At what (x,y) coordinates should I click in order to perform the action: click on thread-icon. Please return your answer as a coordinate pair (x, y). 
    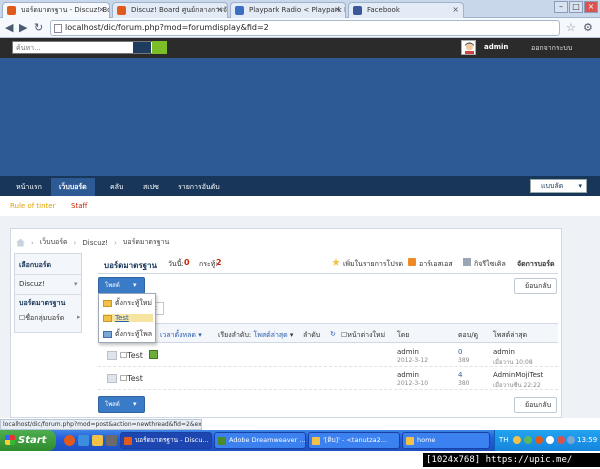
    Looking at the image, I should click on (112, 378).